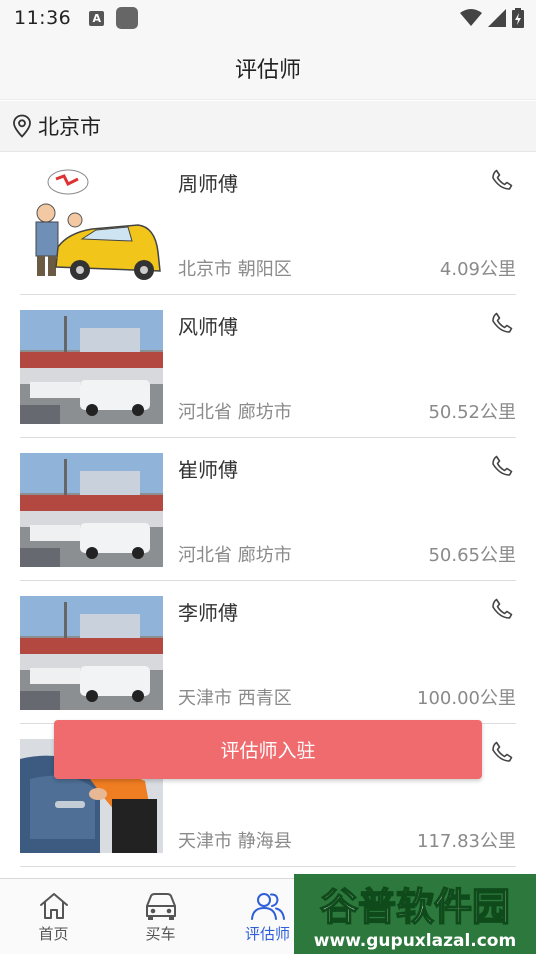 The image size is (536, 954). What do you see at coordinates (268, 366) in the screenshot?
I see `appraiser-list-item: 风师傅 河北省 廊坊市 50.52公里` at bounding box center [268, 366].